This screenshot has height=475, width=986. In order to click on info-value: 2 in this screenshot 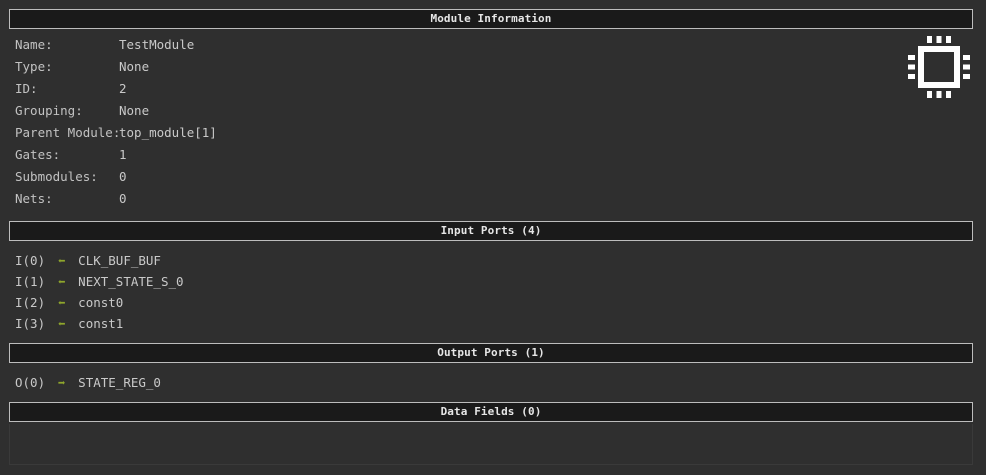, I will do `click(123, 88)`.